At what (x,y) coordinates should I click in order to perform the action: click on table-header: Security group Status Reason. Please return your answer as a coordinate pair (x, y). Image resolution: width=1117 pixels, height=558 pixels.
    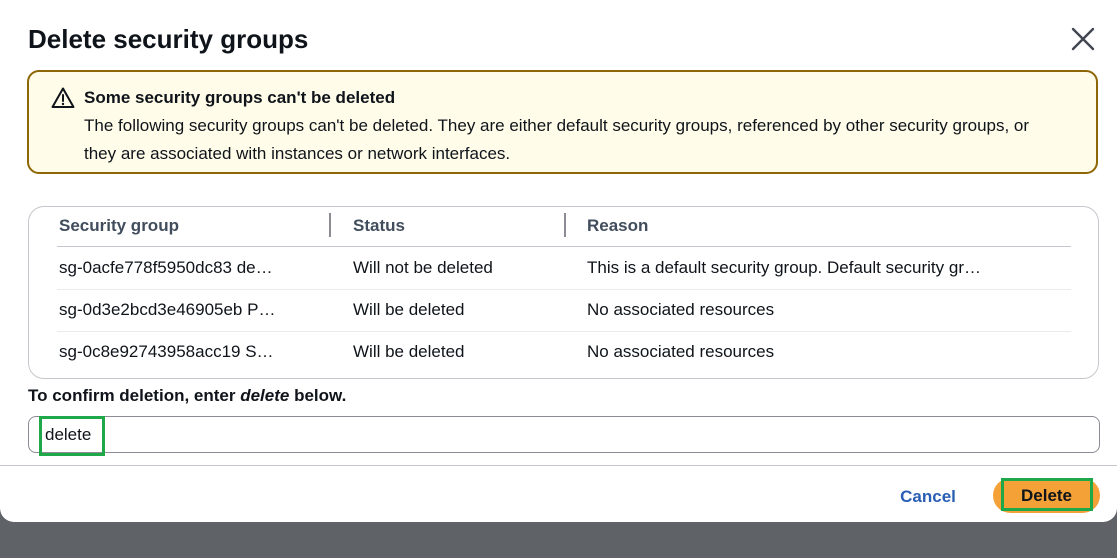
    Looking at the image, I should click on (564, 227).